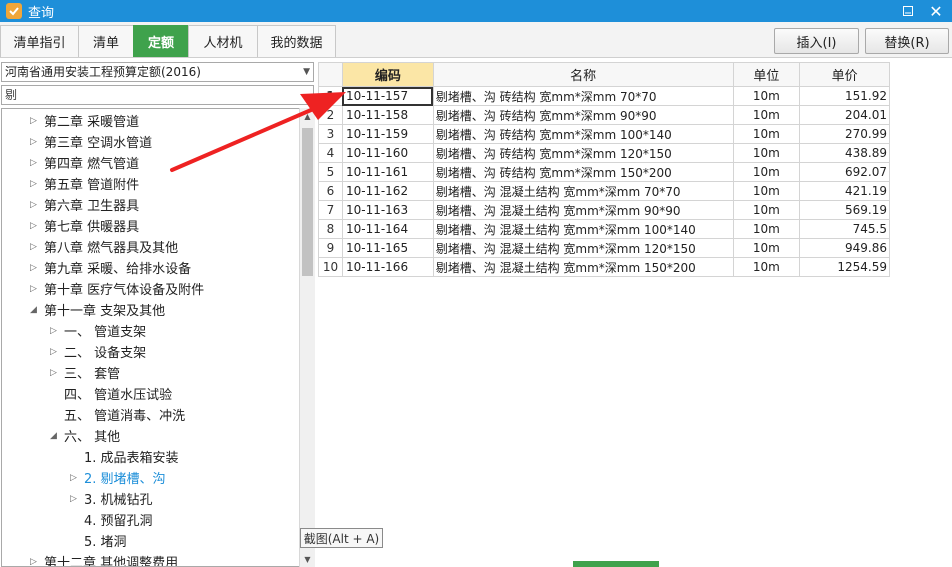 This screenshot has width=952, height=567. I want to click on quota-library-dropdown: 河南省通用安装工程预算定额(2016) ▼, so click(157, 72).